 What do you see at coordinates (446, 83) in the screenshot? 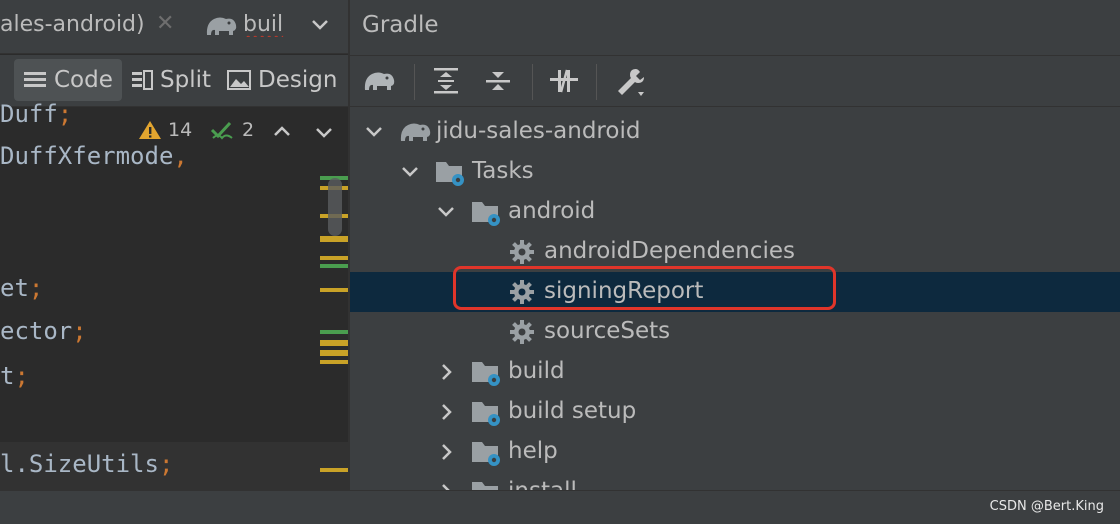
I see `expand-all-icon` at bounding box center [446, 83].